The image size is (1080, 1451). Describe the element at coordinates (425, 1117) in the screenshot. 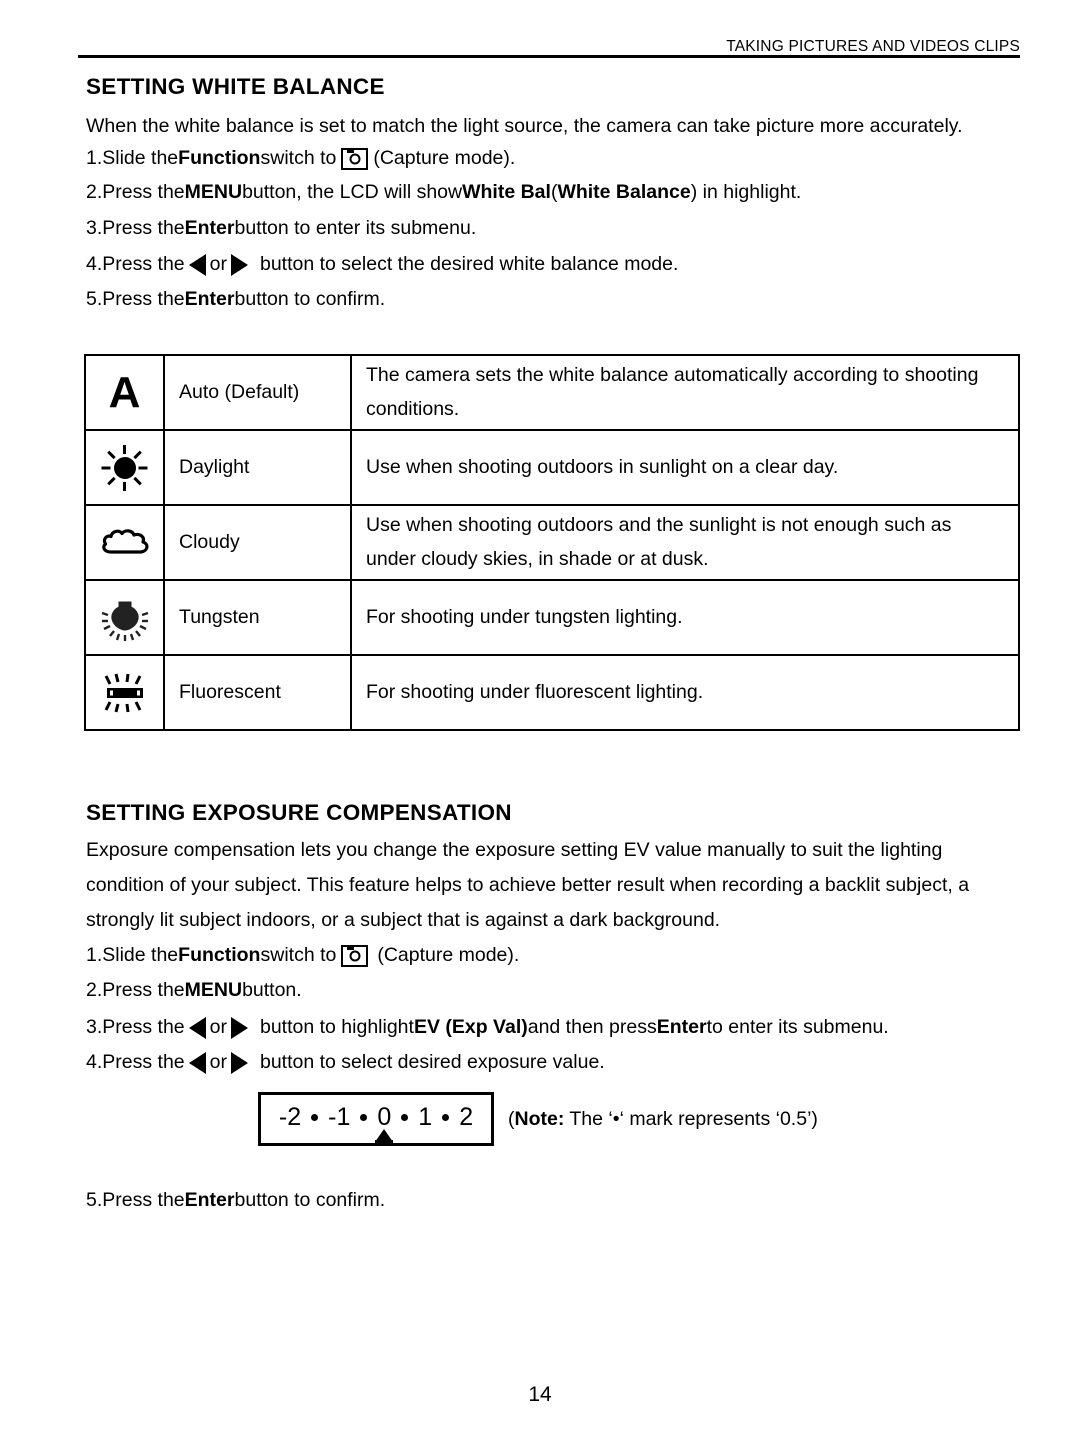

I see `ev-tick-plus1: 1` at that location.